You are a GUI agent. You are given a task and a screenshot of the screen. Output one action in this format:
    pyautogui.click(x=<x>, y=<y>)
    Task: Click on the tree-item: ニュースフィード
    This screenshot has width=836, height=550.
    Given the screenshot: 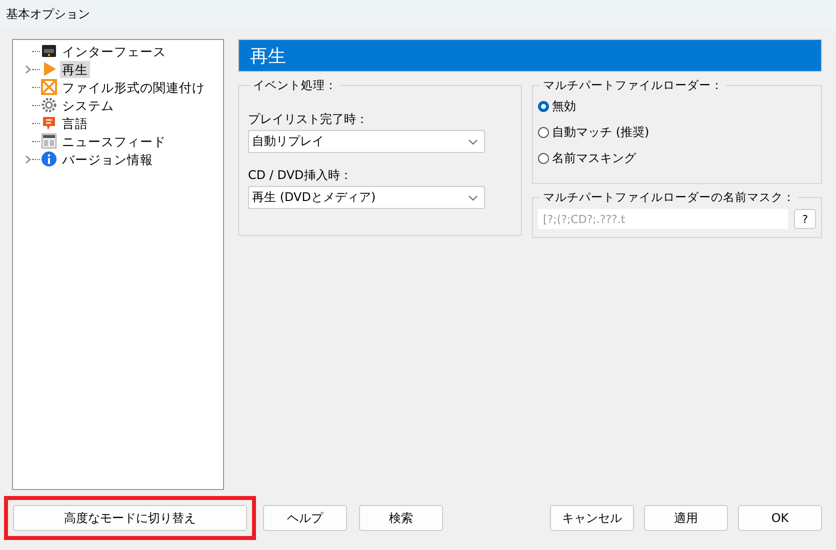 What is the action you would take?
    pyautogui.click(x=114, y=141)
    